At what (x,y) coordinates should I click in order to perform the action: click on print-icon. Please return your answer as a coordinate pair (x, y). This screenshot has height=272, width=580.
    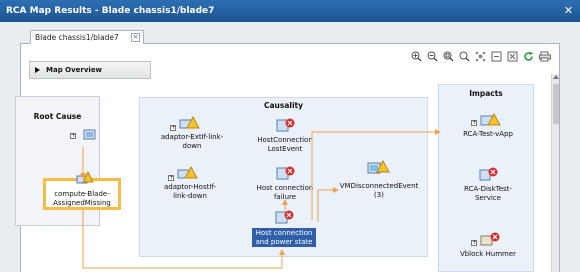
    Looking at the image, I should click on (544, 56).